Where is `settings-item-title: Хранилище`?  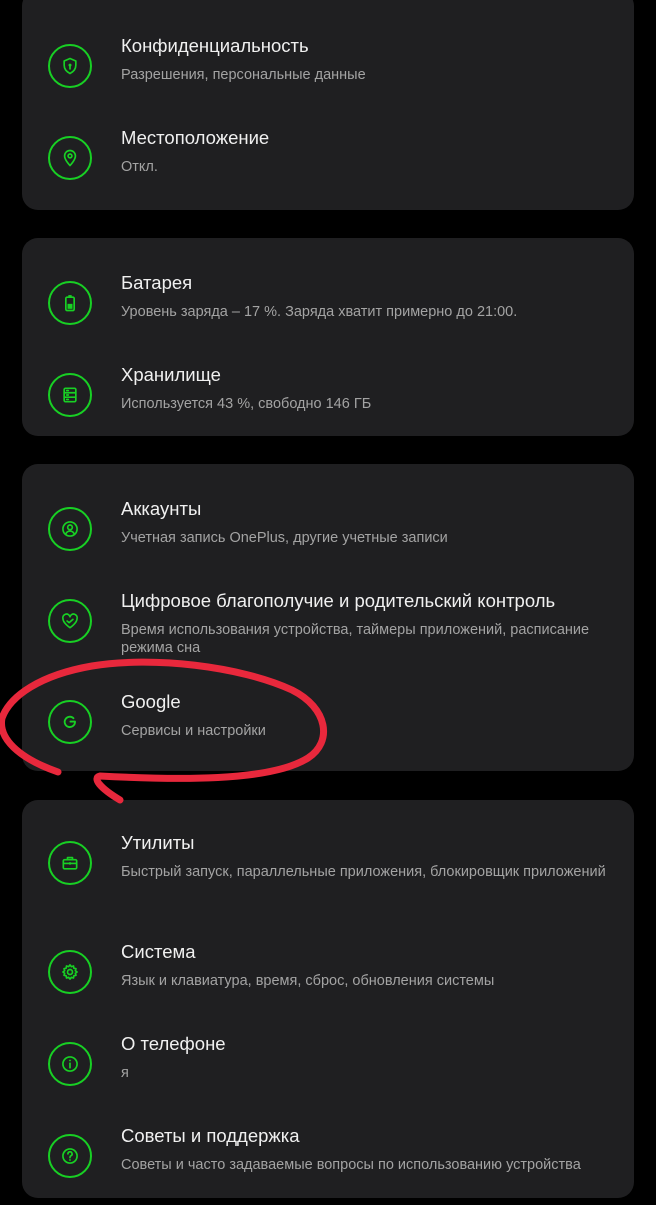
settings-item-title: Хранилище is located at coordinates (171, 374).